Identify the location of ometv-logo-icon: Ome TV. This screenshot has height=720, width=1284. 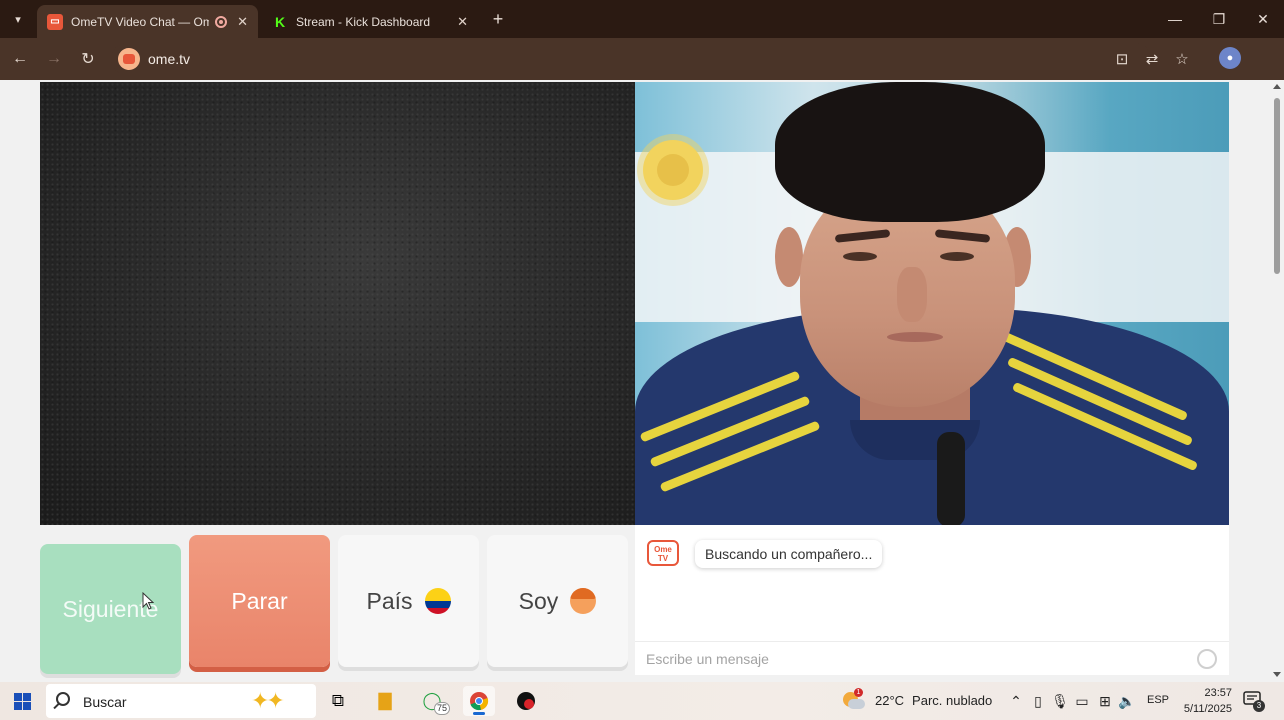
(663, 553).